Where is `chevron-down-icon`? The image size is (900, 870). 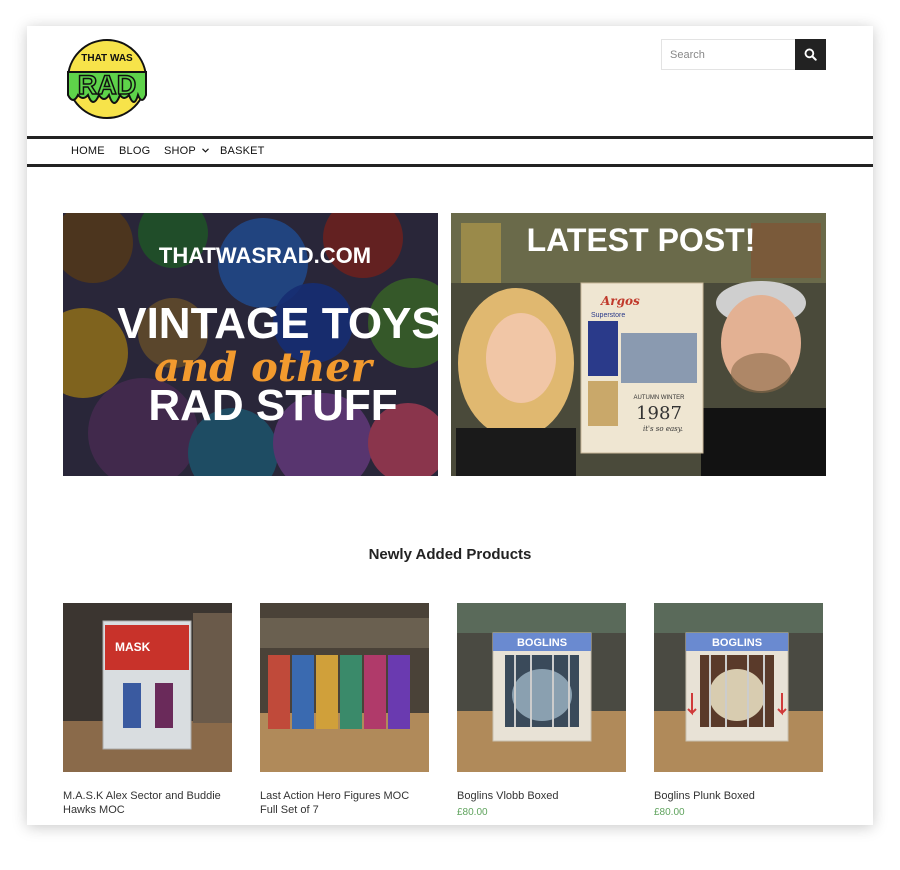 chevron-down-icon is located at coordinates (205, 150).